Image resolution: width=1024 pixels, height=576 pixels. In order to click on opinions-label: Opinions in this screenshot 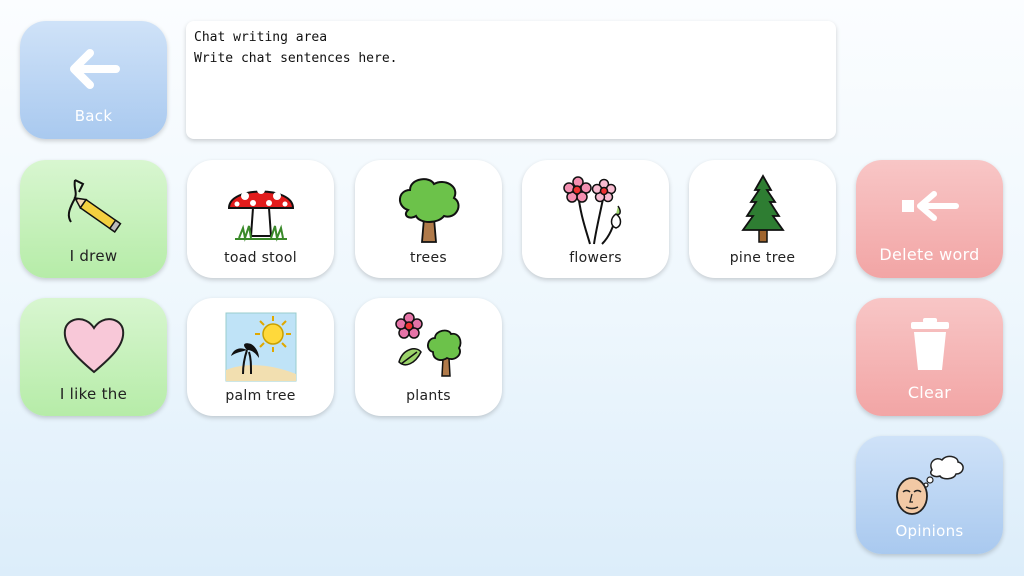, I will do `click(929, 531)`.